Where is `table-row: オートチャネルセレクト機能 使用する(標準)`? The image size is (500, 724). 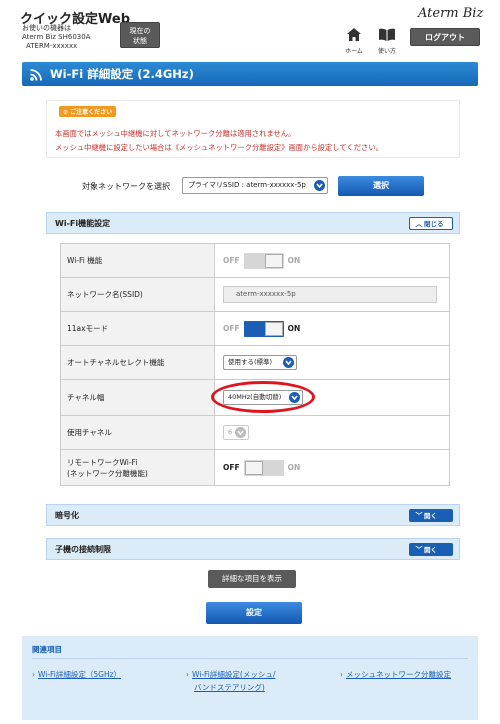
table-row: オートチャネルセレクト機能 使用する(標準) is located at coordinates (255, 362).